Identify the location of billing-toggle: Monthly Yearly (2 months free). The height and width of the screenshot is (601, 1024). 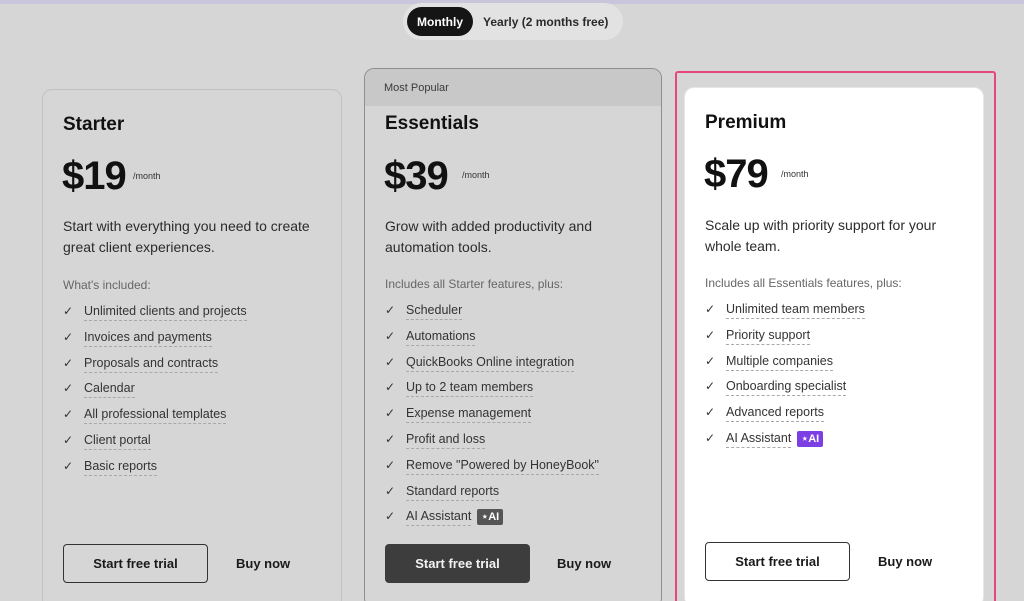
(513, 21).